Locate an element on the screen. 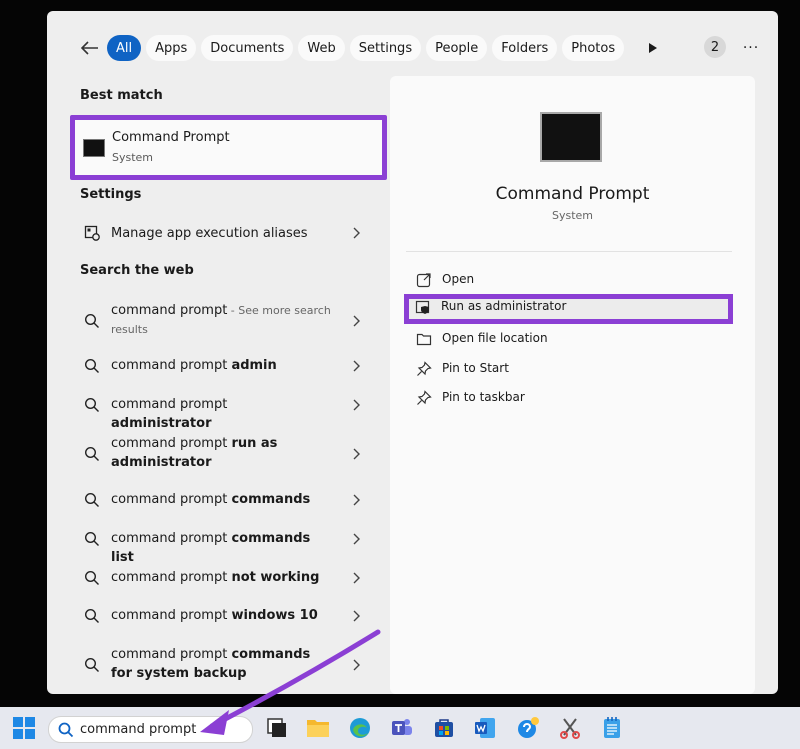 This screenshot has height=749, width=800. web-result-item: command prompt - See more search results is located at coordinates (230, 321).